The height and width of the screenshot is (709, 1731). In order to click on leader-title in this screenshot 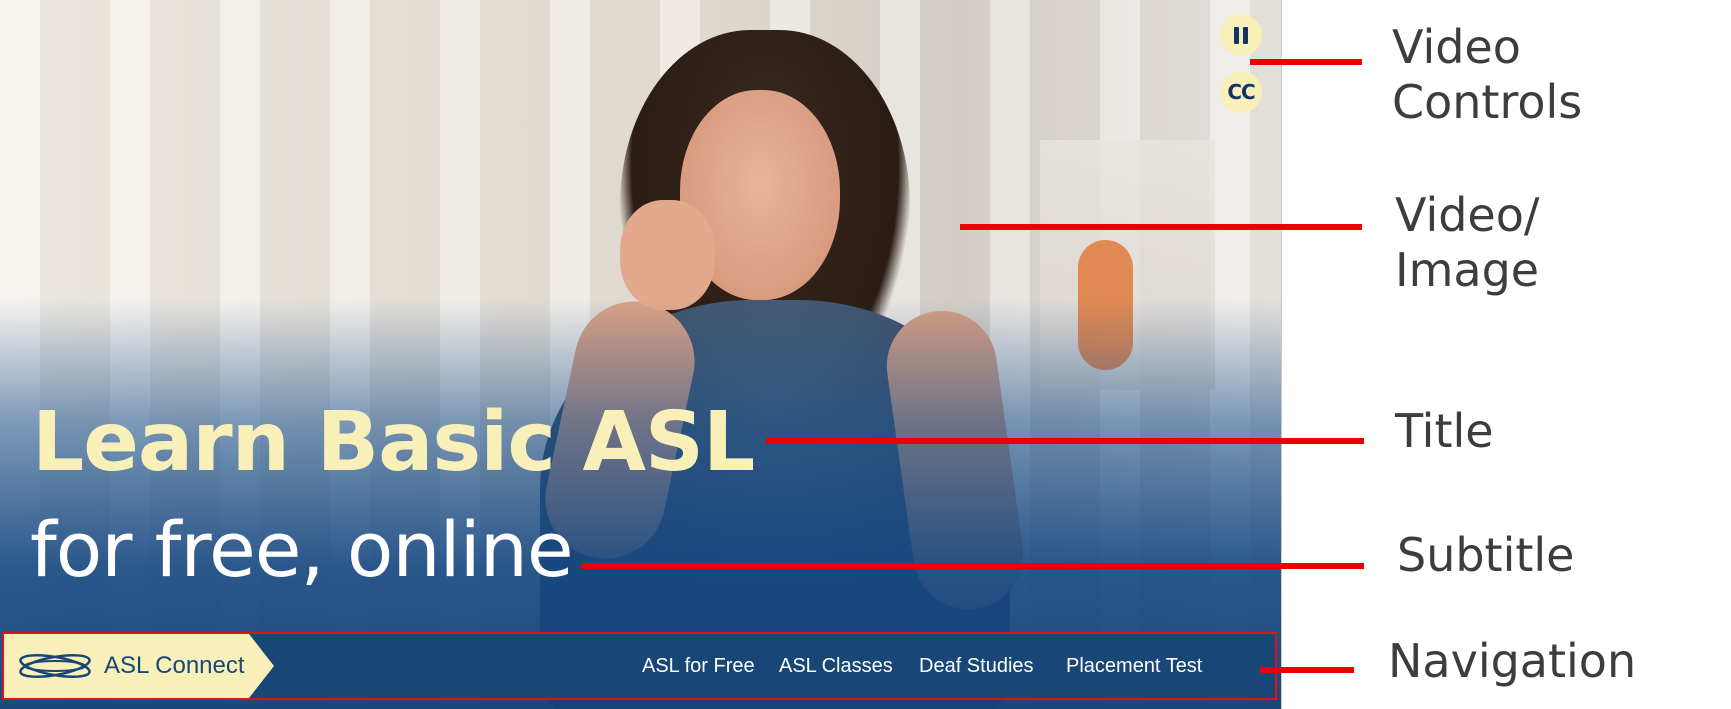, I will do `click(1065, 441)`.